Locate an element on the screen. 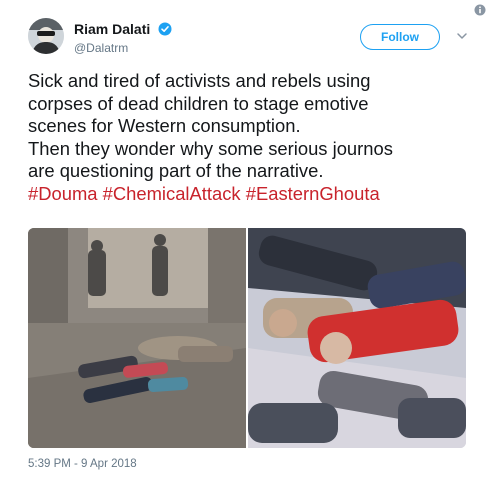 This screenshot has height=482, width=492. tweet-timestamp: 5:39 PM - 9 Apr 2018 is located at coordinates (82, 464).